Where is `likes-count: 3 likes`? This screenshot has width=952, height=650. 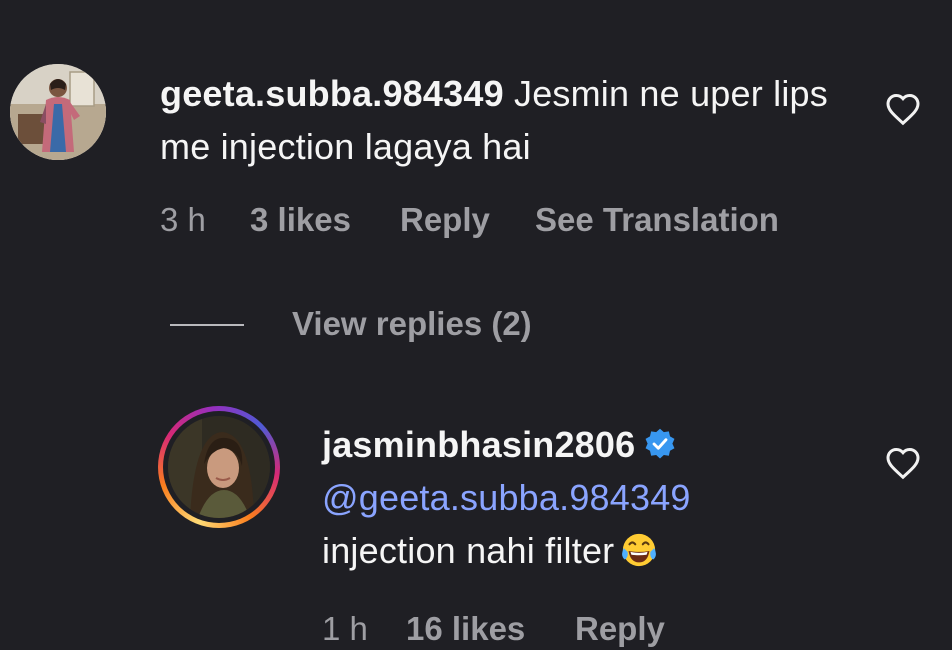
likes-count: 3 likes is located at coordinates (300, 220).